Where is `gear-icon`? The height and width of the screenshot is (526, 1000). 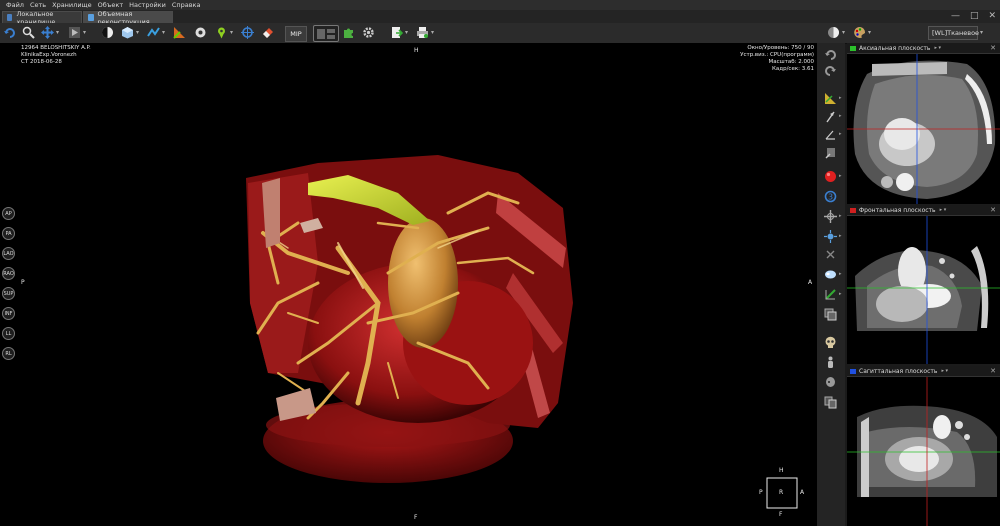 gear-icon is located at coordinates (368, 32).